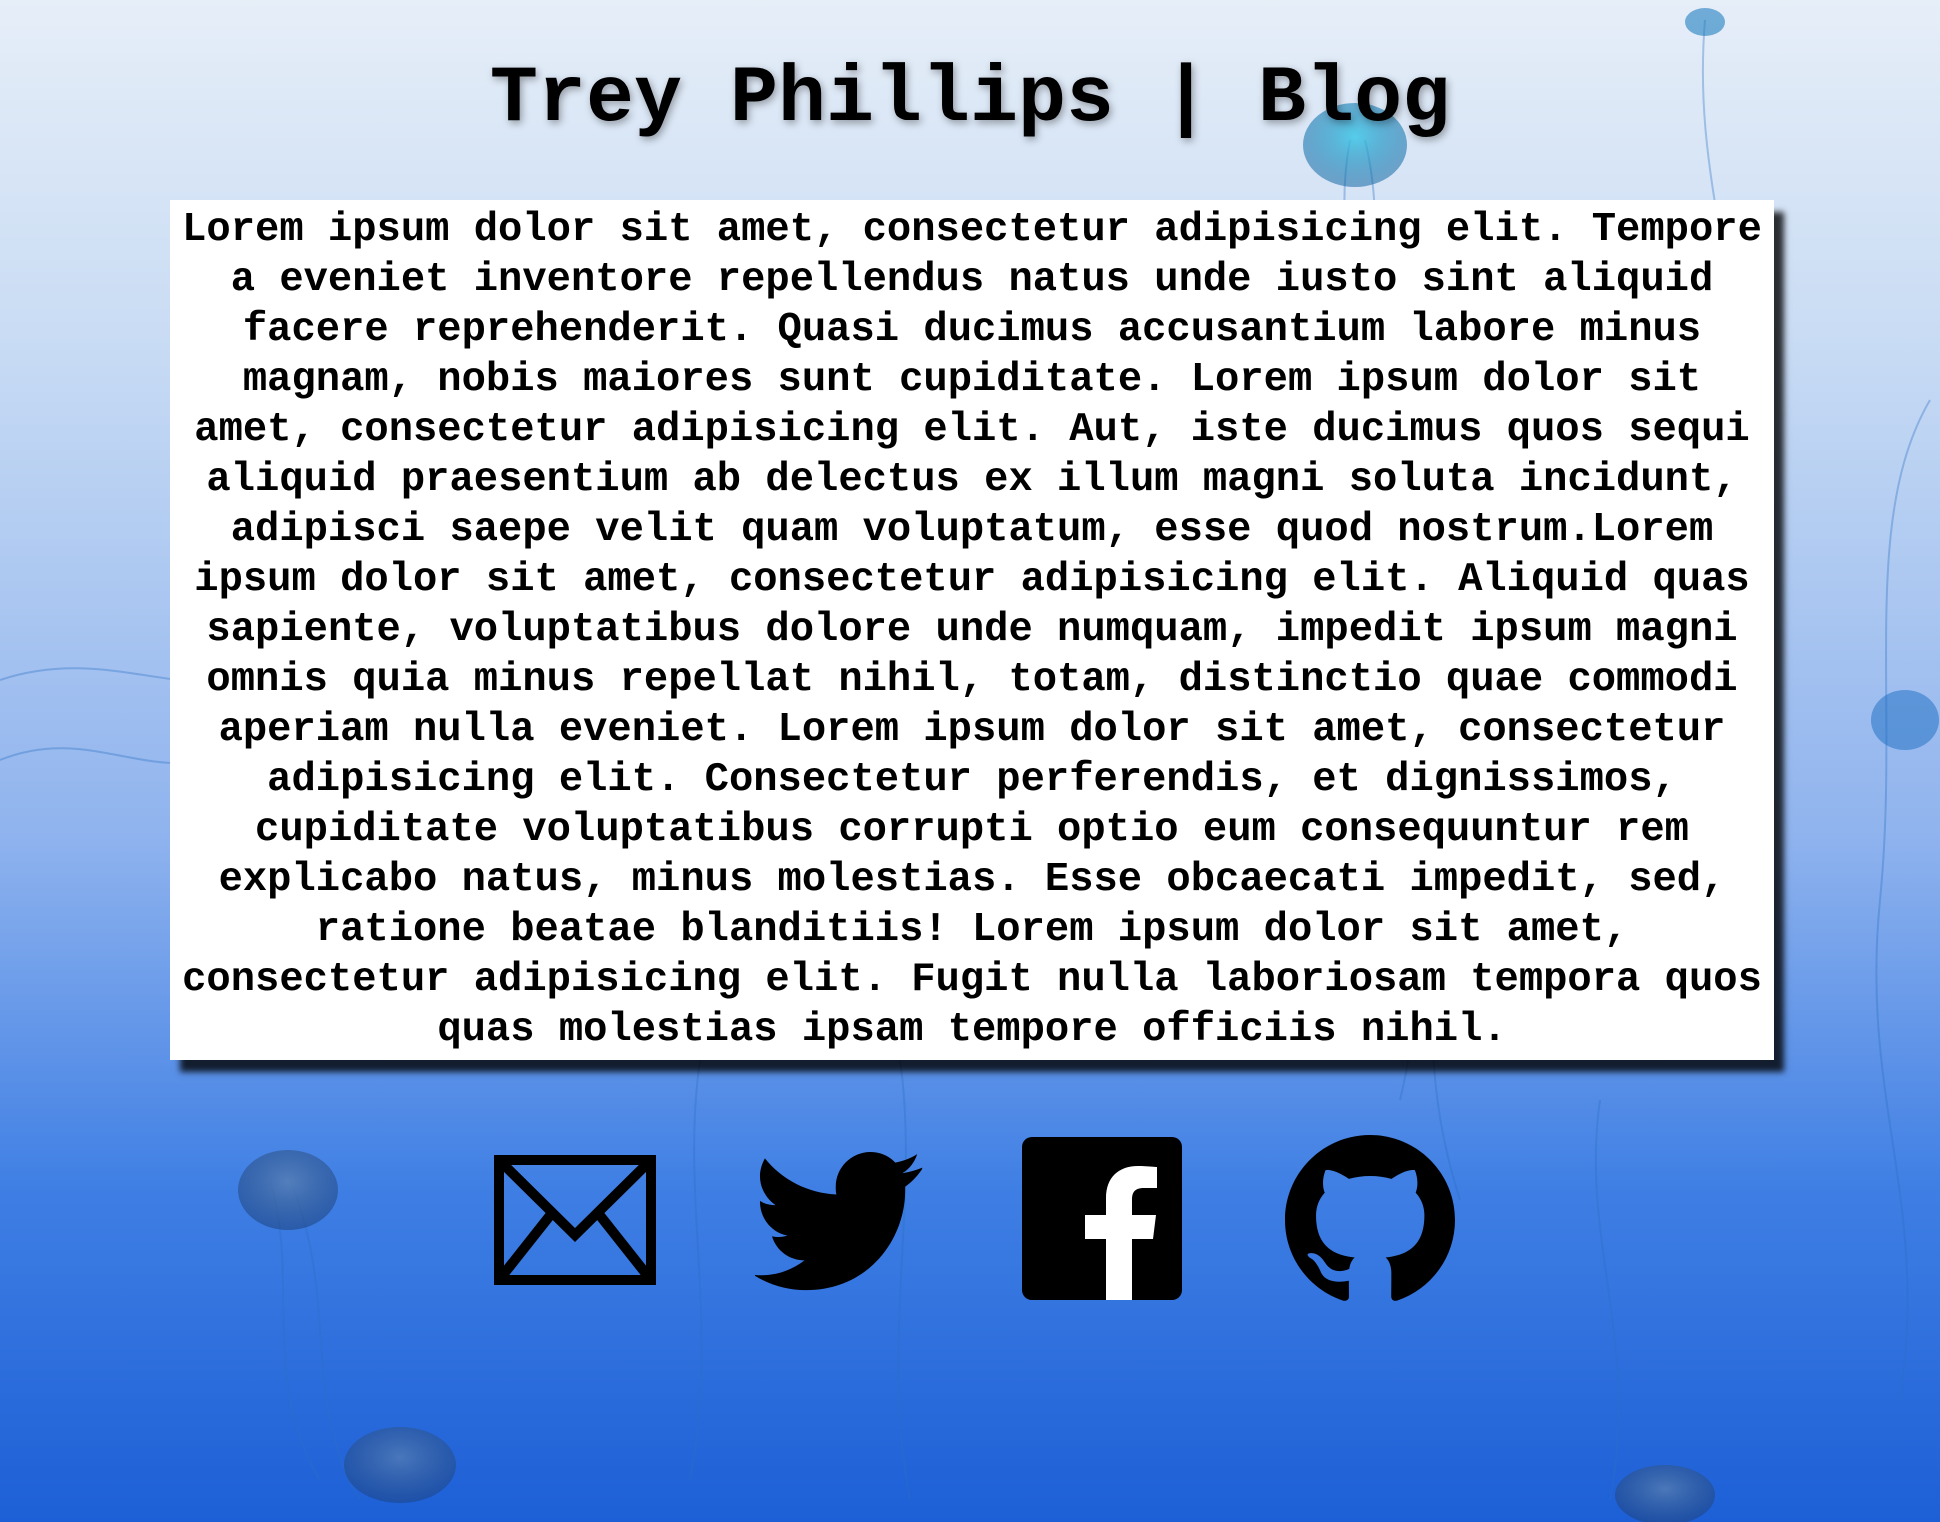 The width and height of the screenshot is (1940, 1522). Describe the element at coordinates (1102, 1218) in the screenshot. I see `facebook-icon` at that location.